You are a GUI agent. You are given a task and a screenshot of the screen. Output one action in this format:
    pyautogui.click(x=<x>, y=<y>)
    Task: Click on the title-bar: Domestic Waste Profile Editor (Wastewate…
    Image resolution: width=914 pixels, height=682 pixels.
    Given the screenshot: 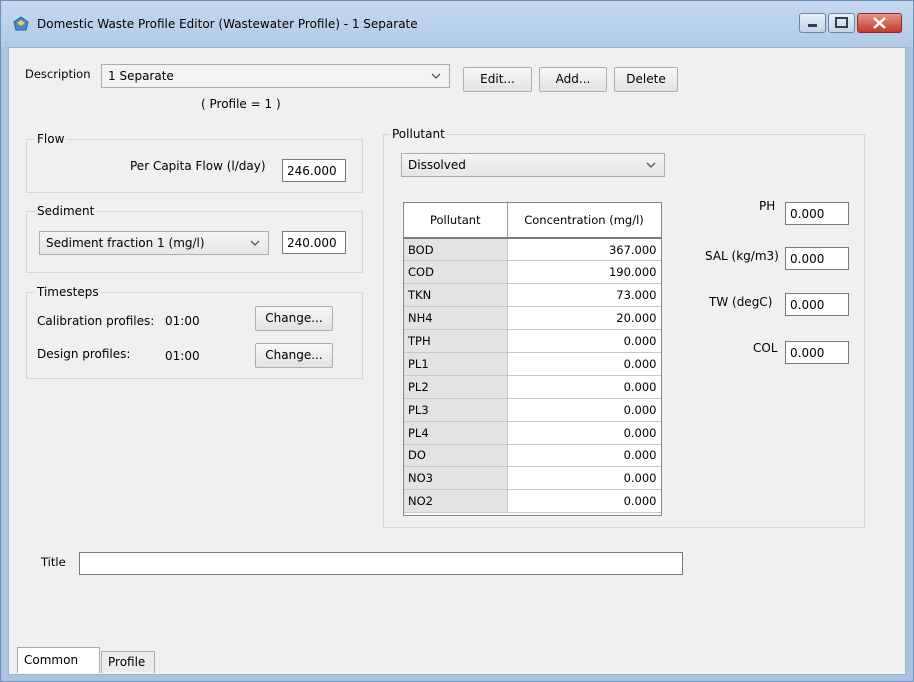 What is the action you would take?
    pyautogui.click(x=457, y=24)
    